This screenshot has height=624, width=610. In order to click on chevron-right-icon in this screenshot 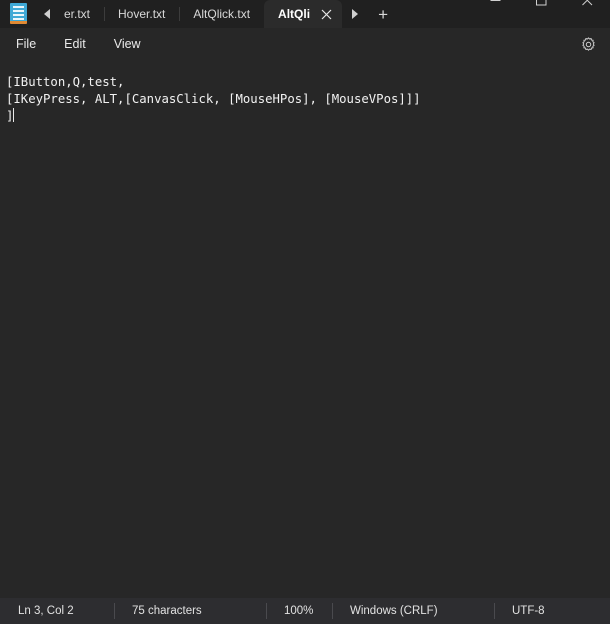, I will do `click(355, 14)`.